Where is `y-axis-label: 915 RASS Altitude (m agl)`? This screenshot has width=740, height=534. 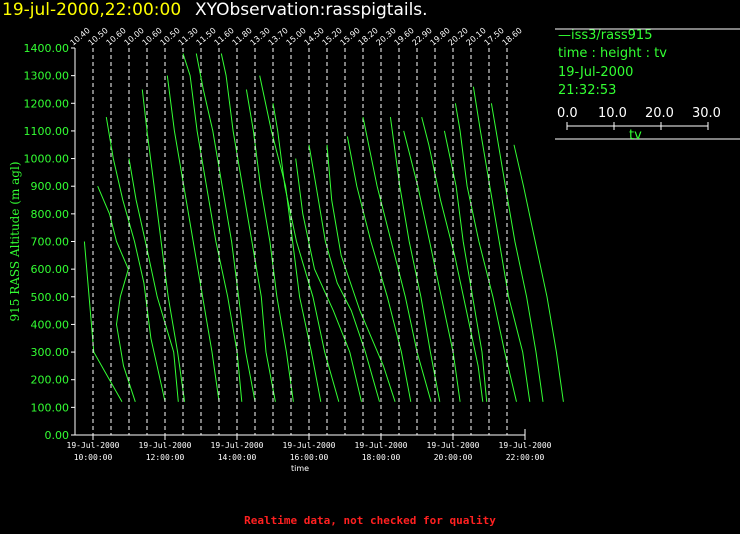 y-axis-label: 915 RASS Altitude (m agl) is located at coordinates (15, 241).